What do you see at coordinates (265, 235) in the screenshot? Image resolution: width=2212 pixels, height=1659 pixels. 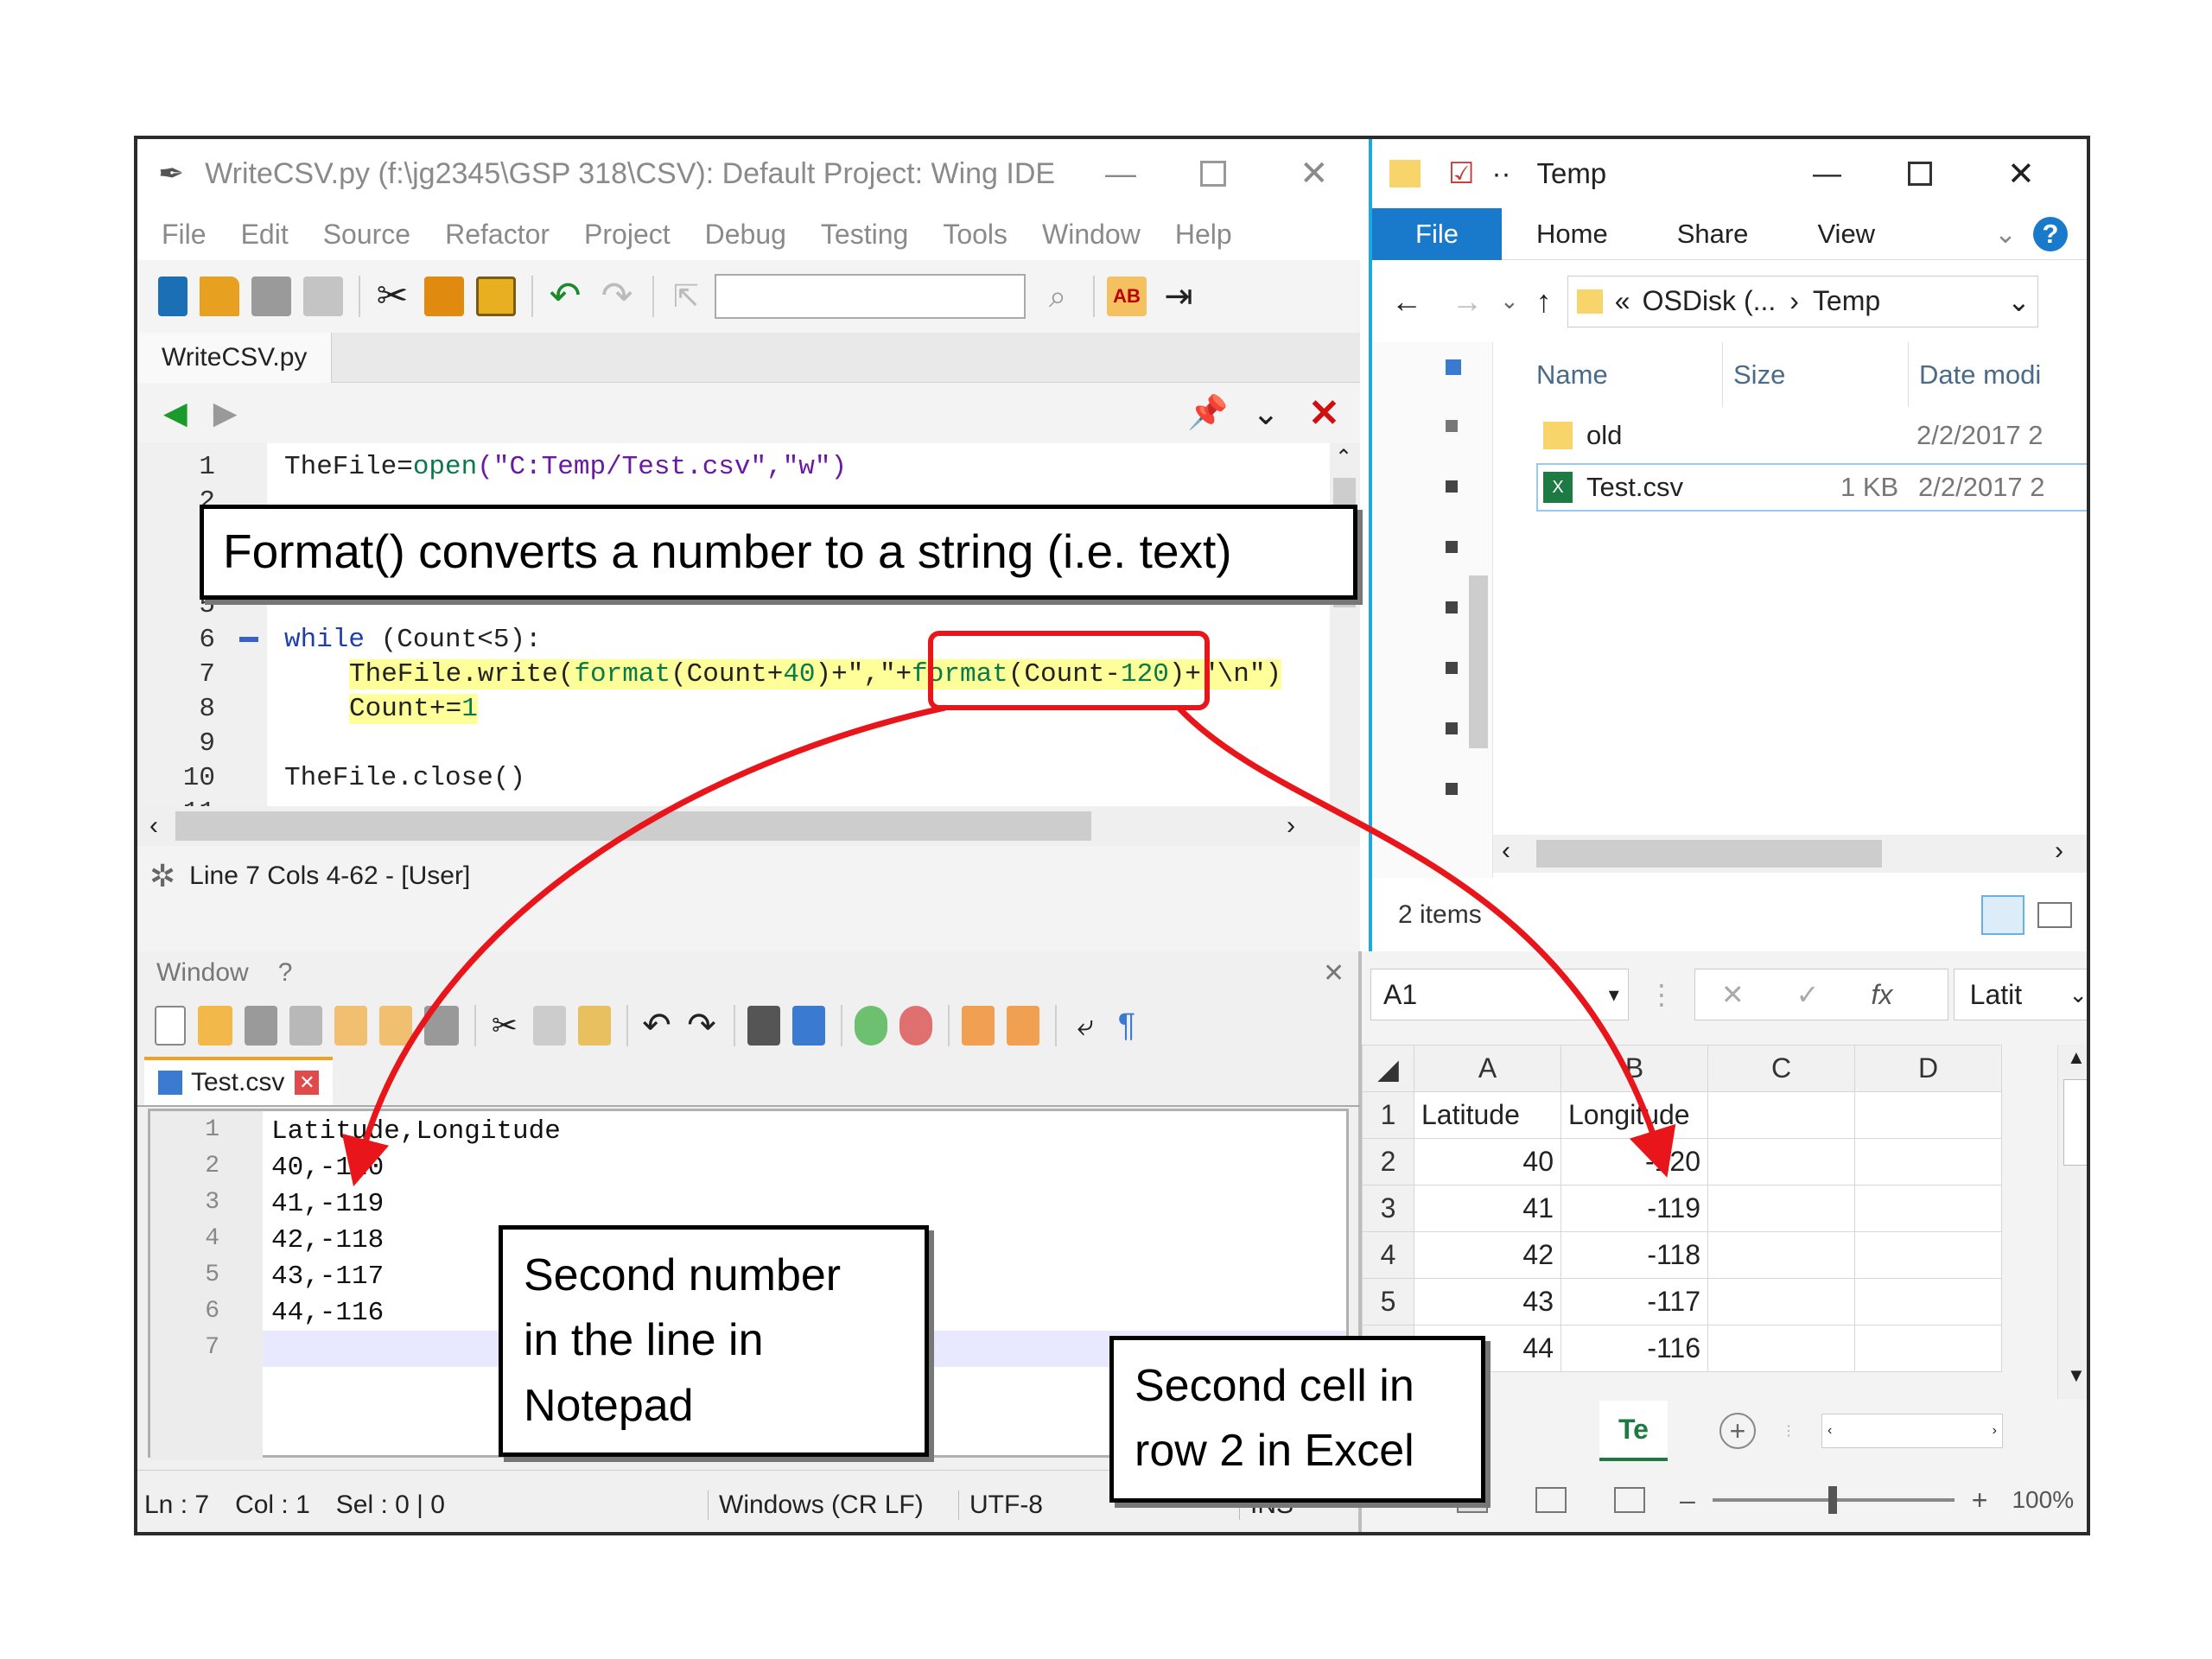 I see `menu-edit: Edit` at bounding box center [265, 235].